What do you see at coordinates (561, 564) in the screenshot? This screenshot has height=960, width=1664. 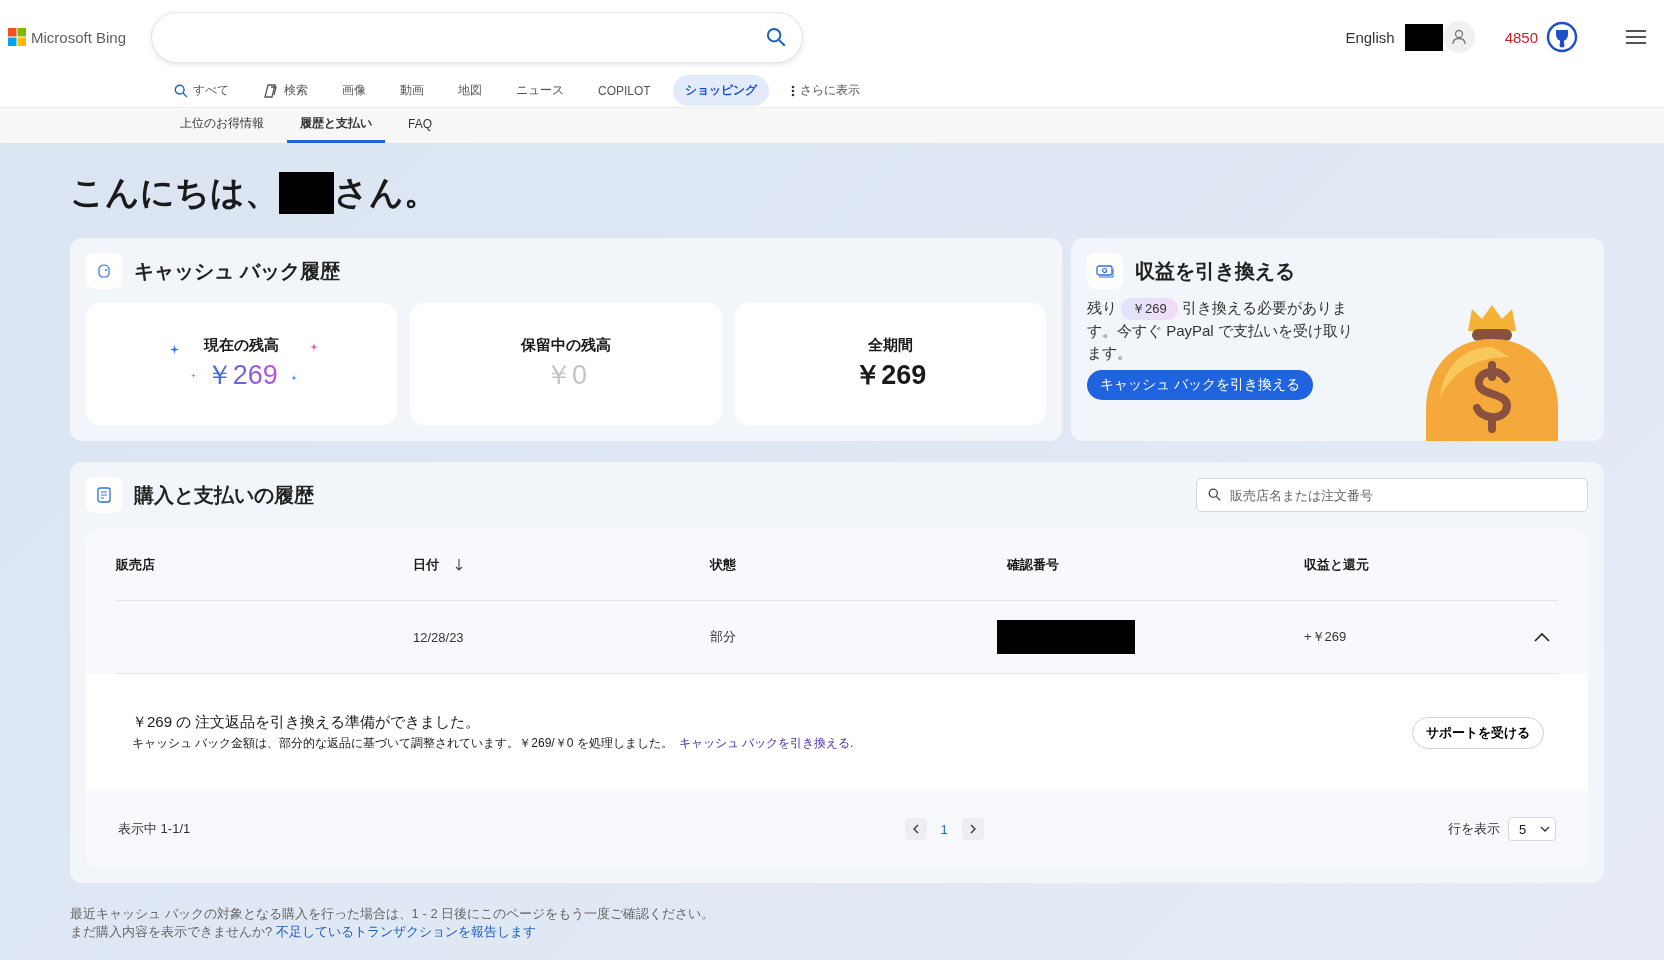 I see `column-header: 日付` at bounding box center [561, 564].